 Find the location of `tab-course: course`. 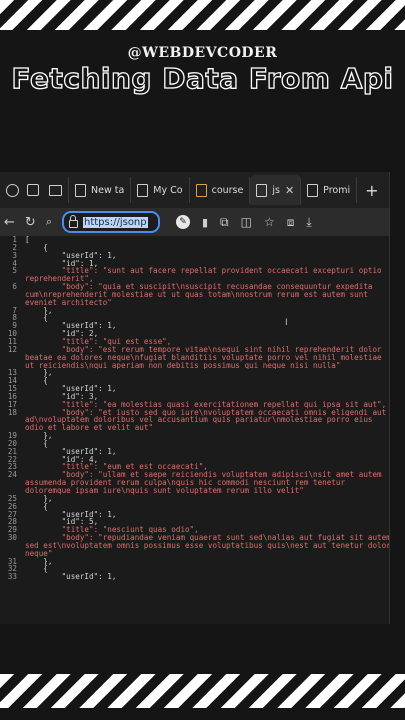

tab-course: course is located at coordinates (220, 190).